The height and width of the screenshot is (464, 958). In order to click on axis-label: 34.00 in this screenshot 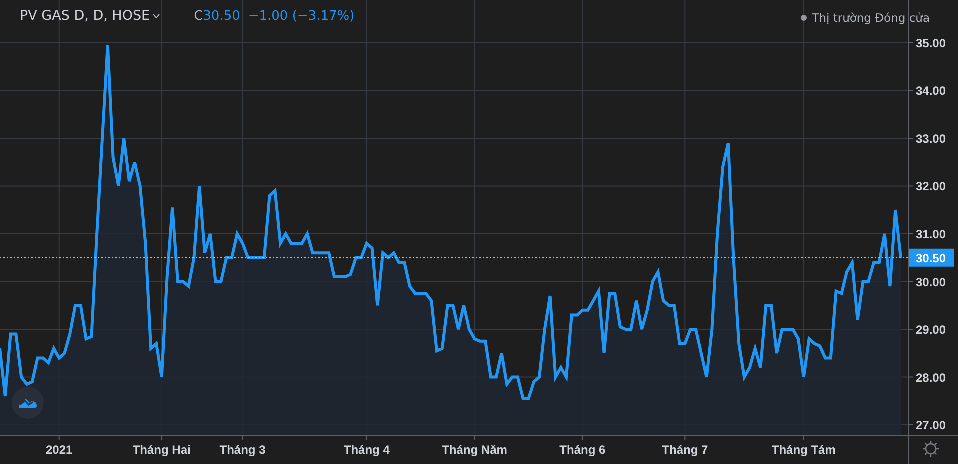, I will do `click(931, 91)`.